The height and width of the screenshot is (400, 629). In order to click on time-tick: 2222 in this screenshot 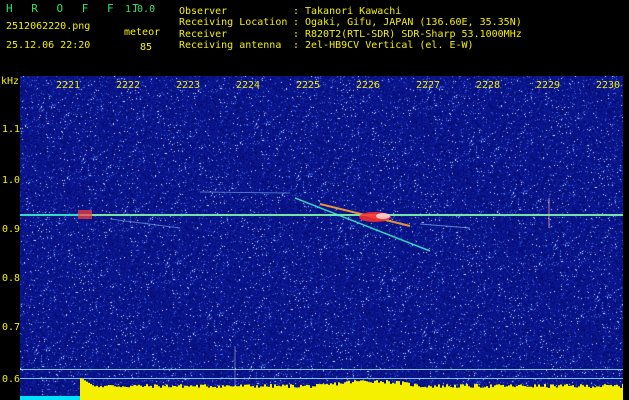, I will do `click(128, 85)`.